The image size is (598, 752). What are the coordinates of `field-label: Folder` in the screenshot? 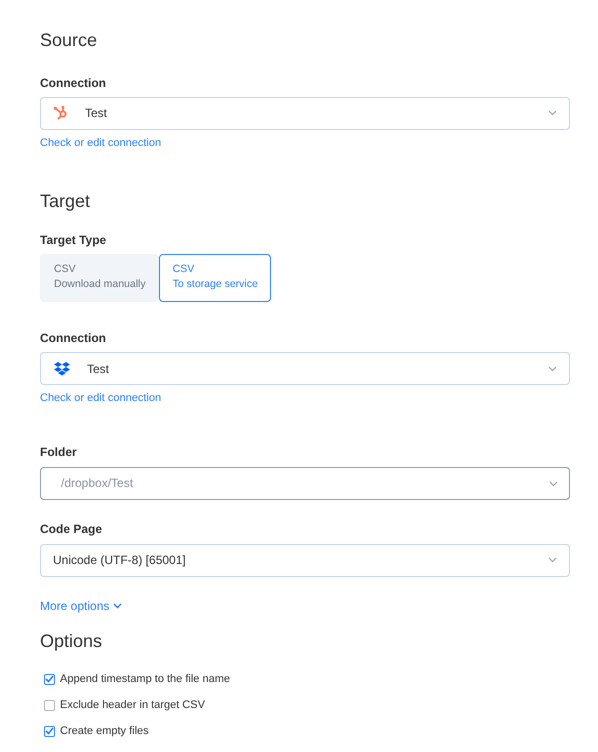 It's located at (59, 452).